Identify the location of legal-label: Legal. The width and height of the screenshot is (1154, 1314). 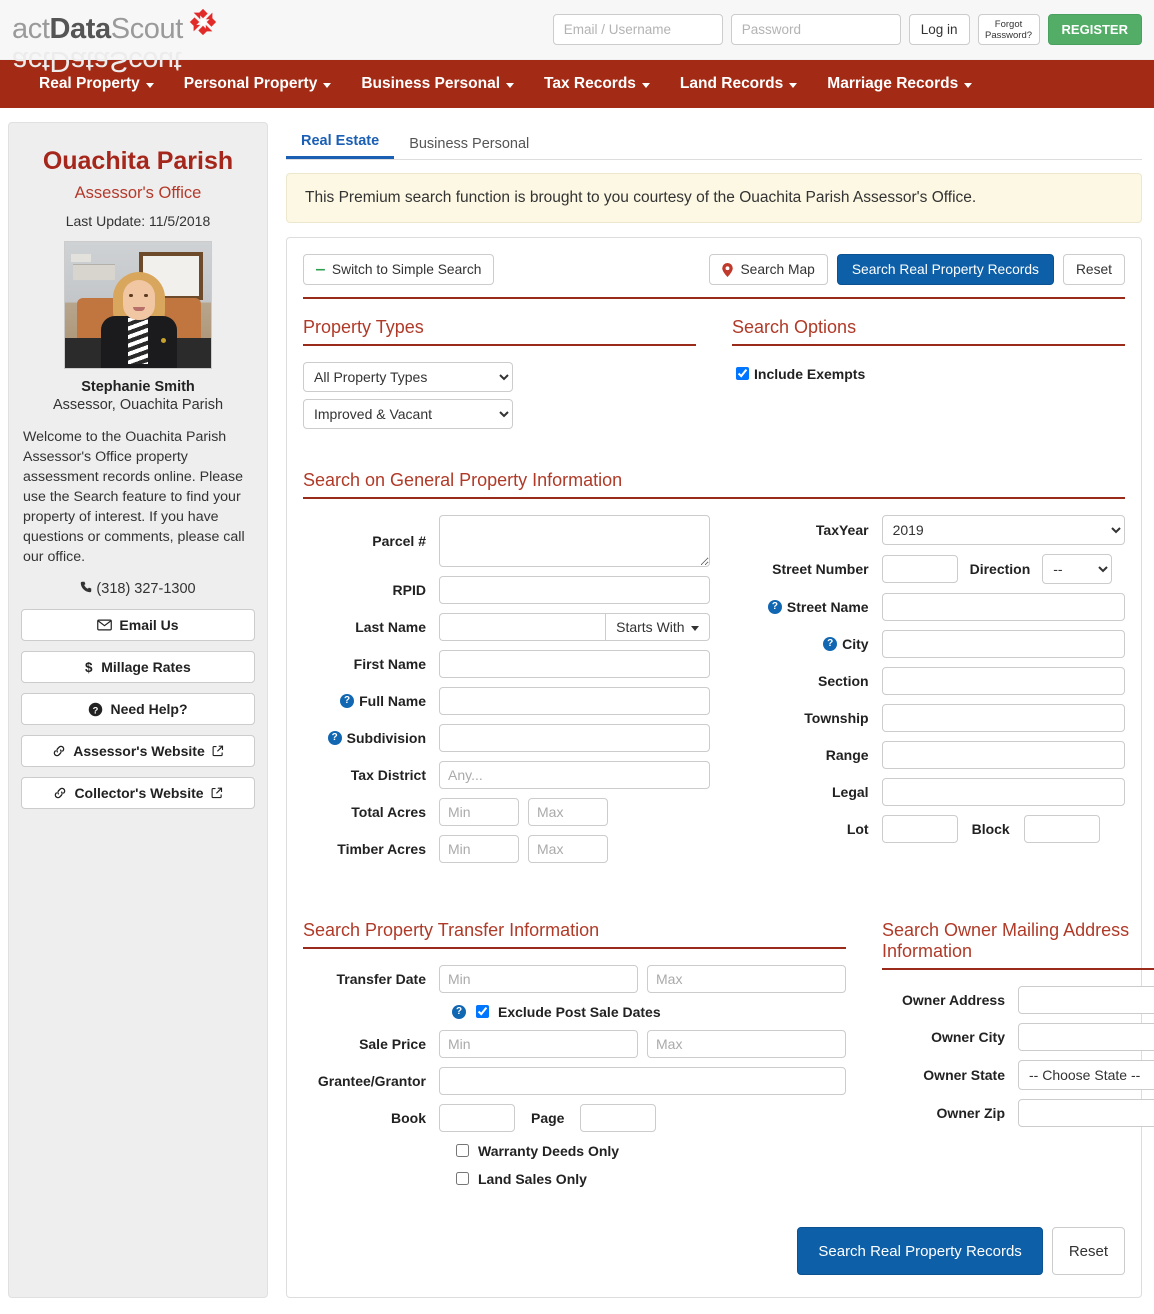
(850, 792).